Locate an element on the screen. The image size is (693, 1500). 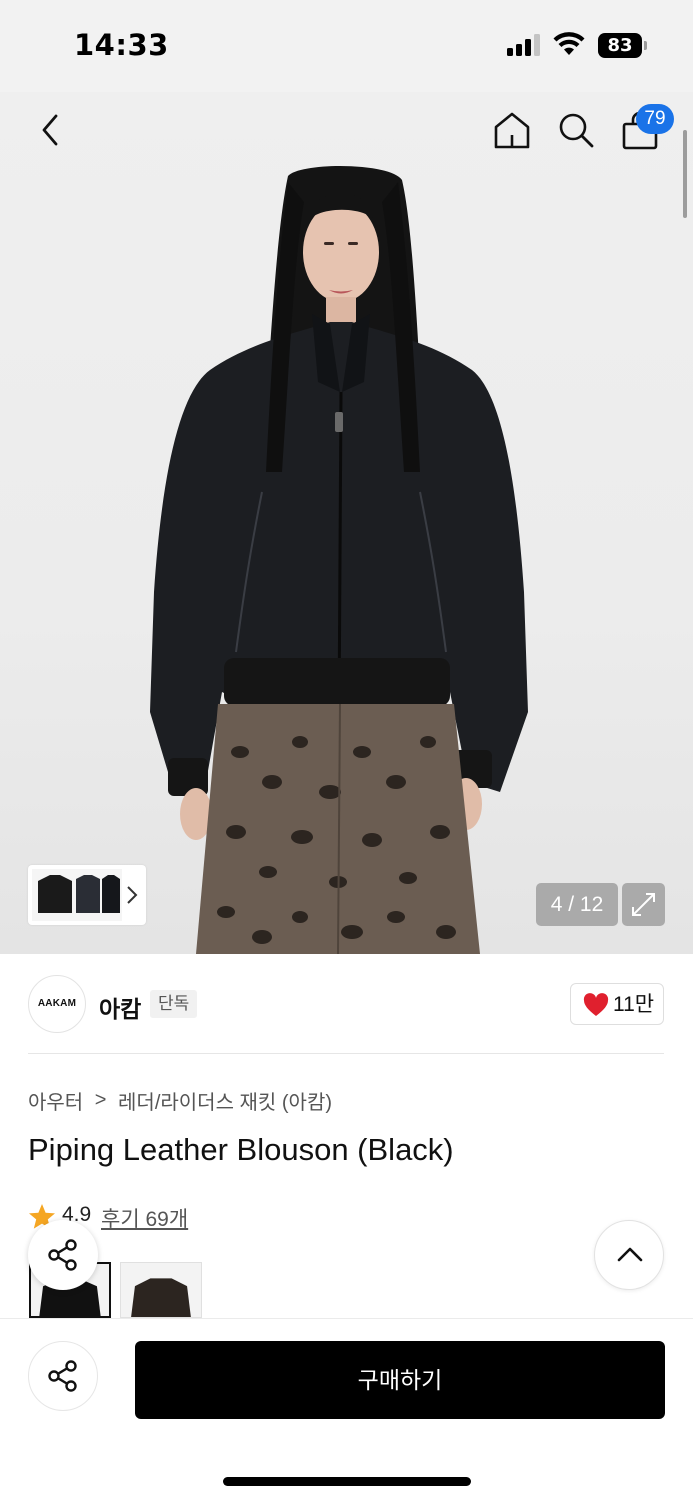
heart-icon is located at coordinates (596, 1004).